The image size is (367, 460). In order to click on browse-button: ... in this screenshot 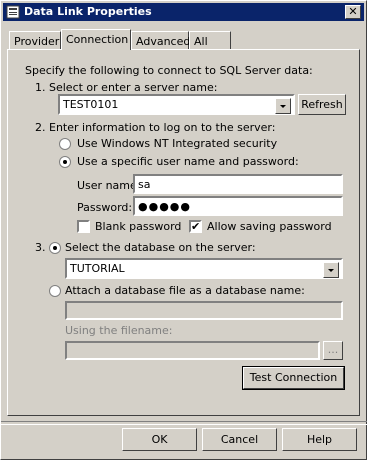, I will do `click(333, 350)`.